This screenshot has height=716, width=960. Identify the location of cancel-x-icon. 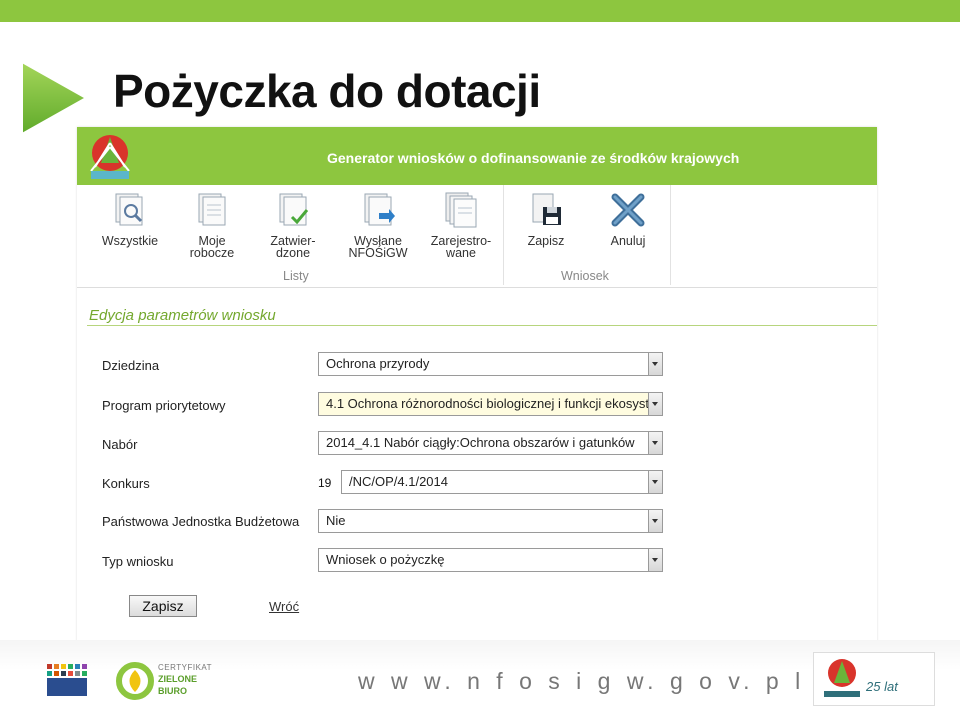
(628, 210).